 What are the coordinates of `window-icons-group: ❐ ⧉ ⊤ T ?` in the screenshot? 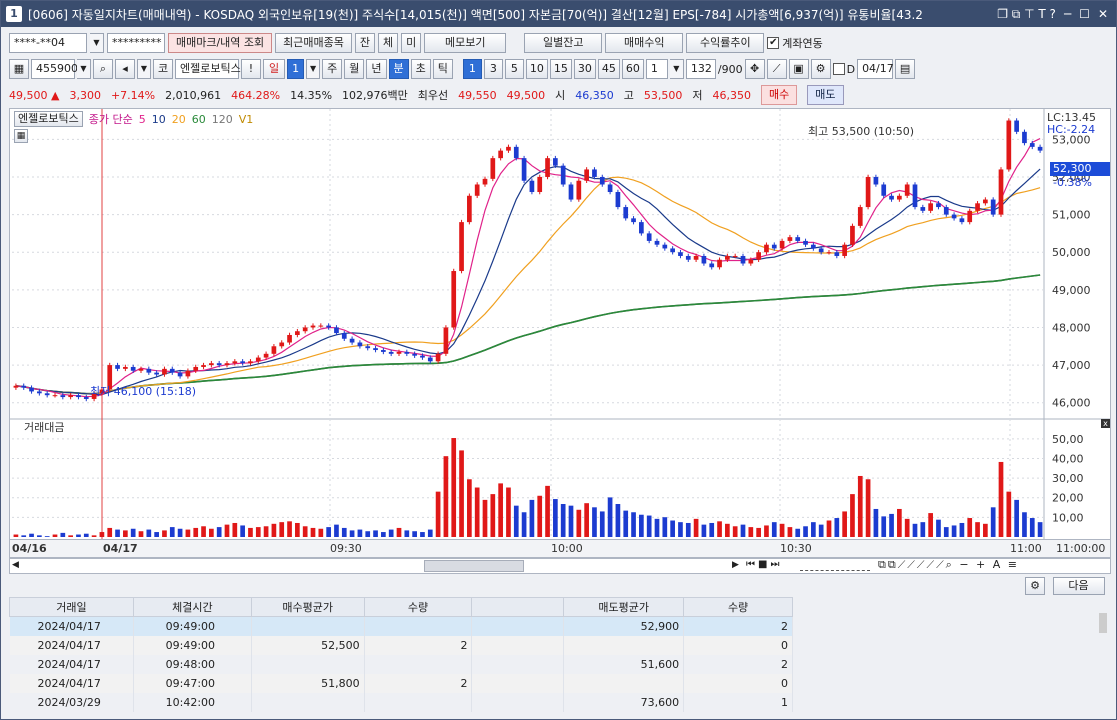 It's located at (1026, 14).